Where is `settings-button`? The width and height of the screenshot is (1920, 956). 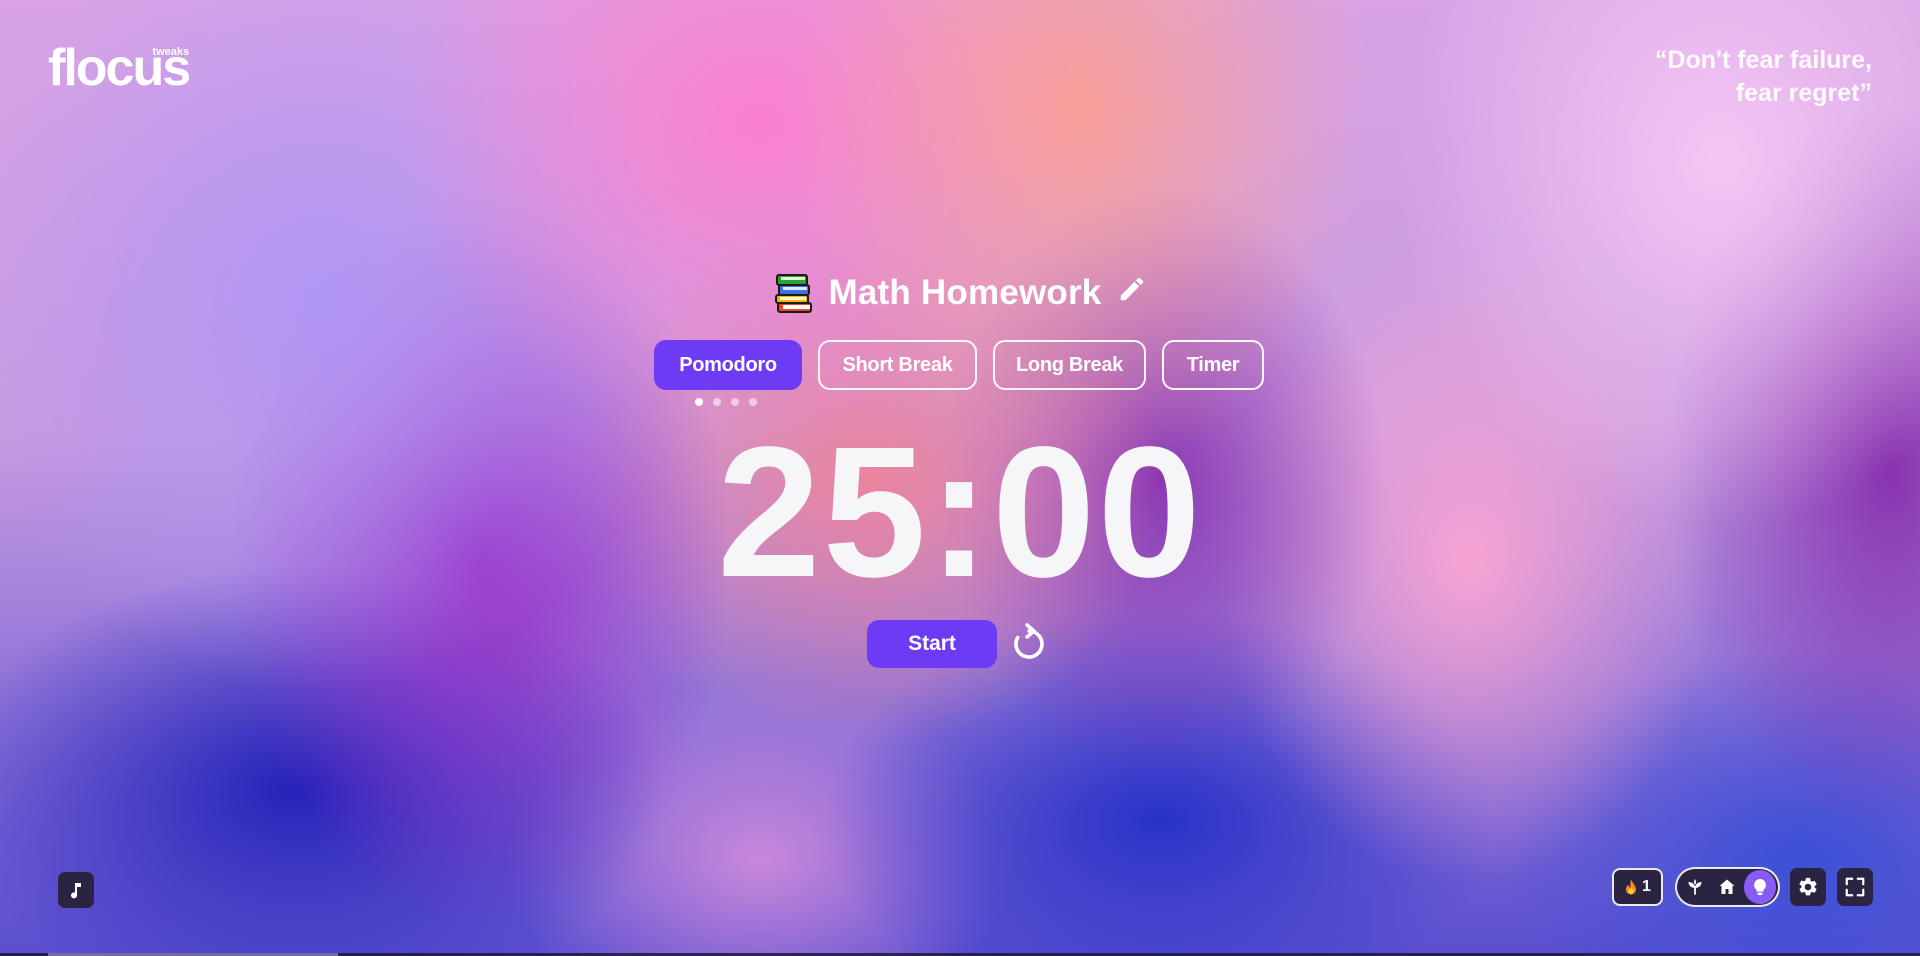 settings-button is located at coordinates (1808, 887).